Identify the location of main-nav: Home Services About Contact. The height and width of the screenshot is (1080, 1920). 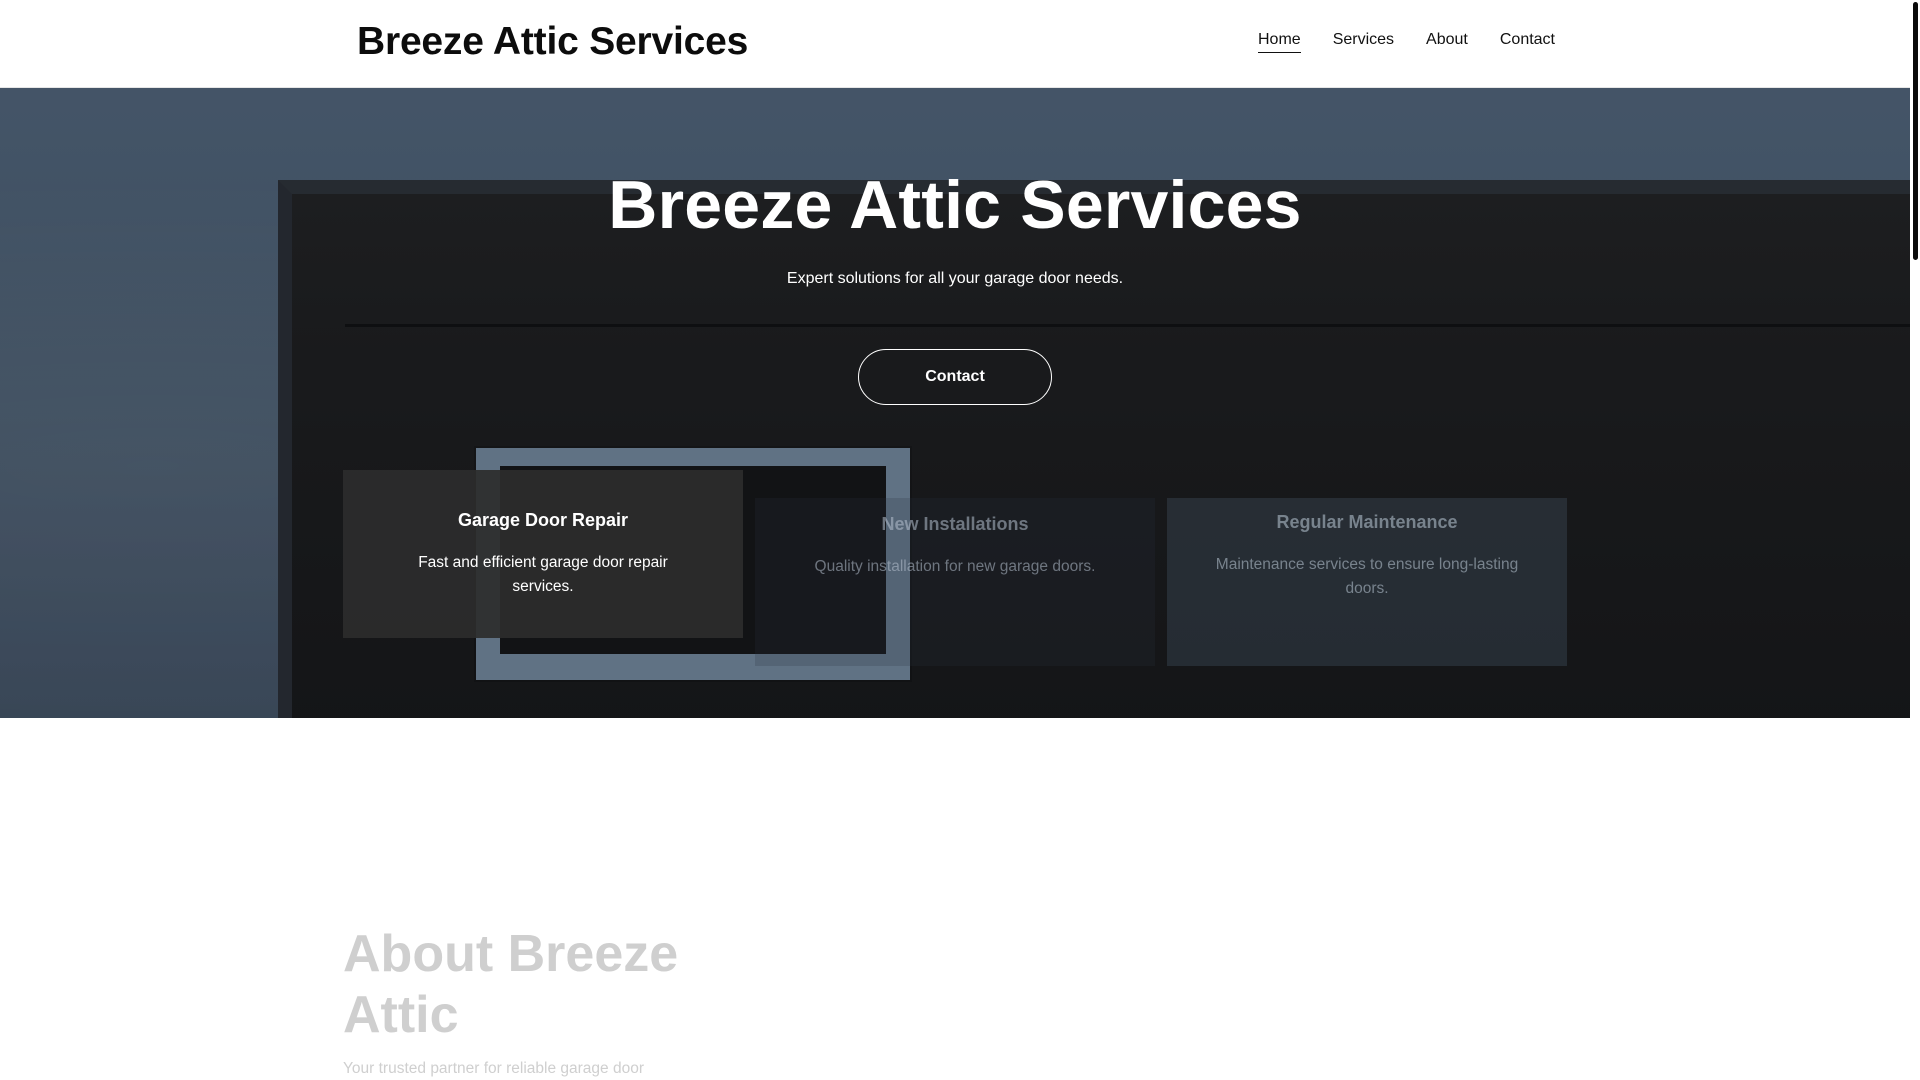
(1406, 42).